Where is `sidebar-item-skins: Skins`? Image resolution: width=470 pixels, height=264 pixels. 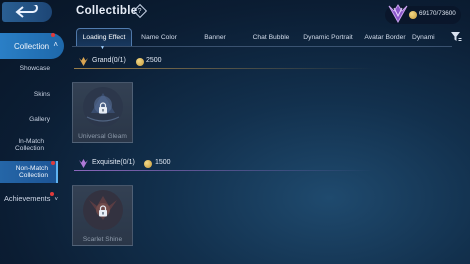
sidebar-item-skins: Skins is located at coordinates (29, 95).